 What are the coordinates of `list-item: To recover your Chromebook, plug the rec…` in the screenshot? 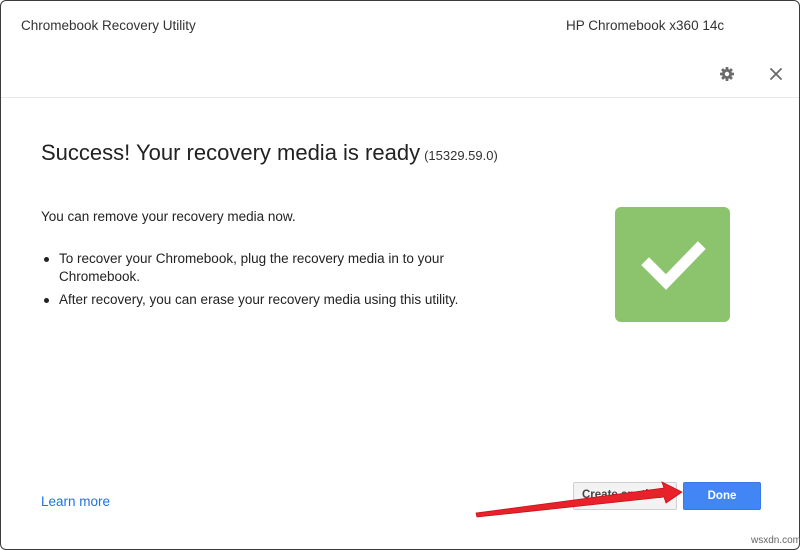 It's located at (271, 268).